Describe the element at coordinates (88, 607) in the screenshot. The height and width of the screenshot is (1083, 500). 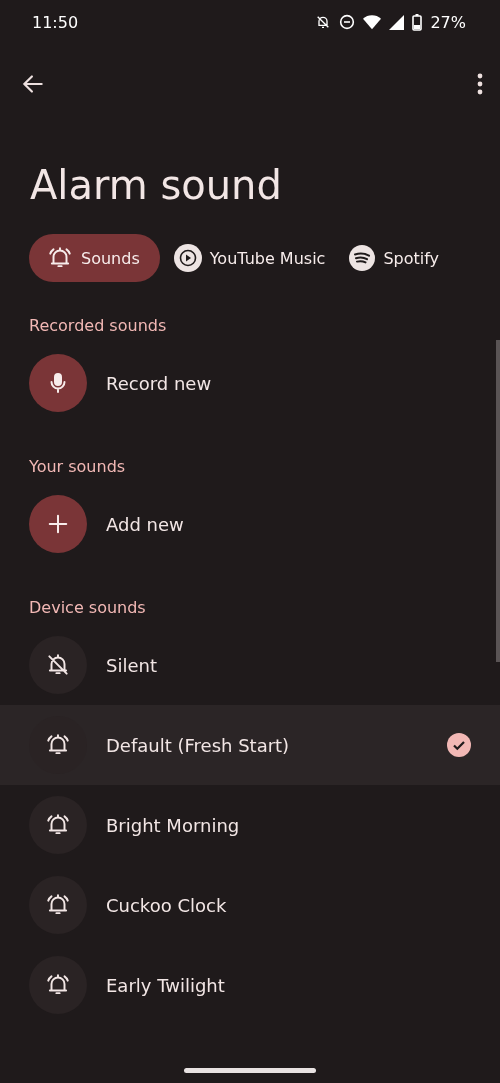
I see `section-header: Device sounds` at that location.